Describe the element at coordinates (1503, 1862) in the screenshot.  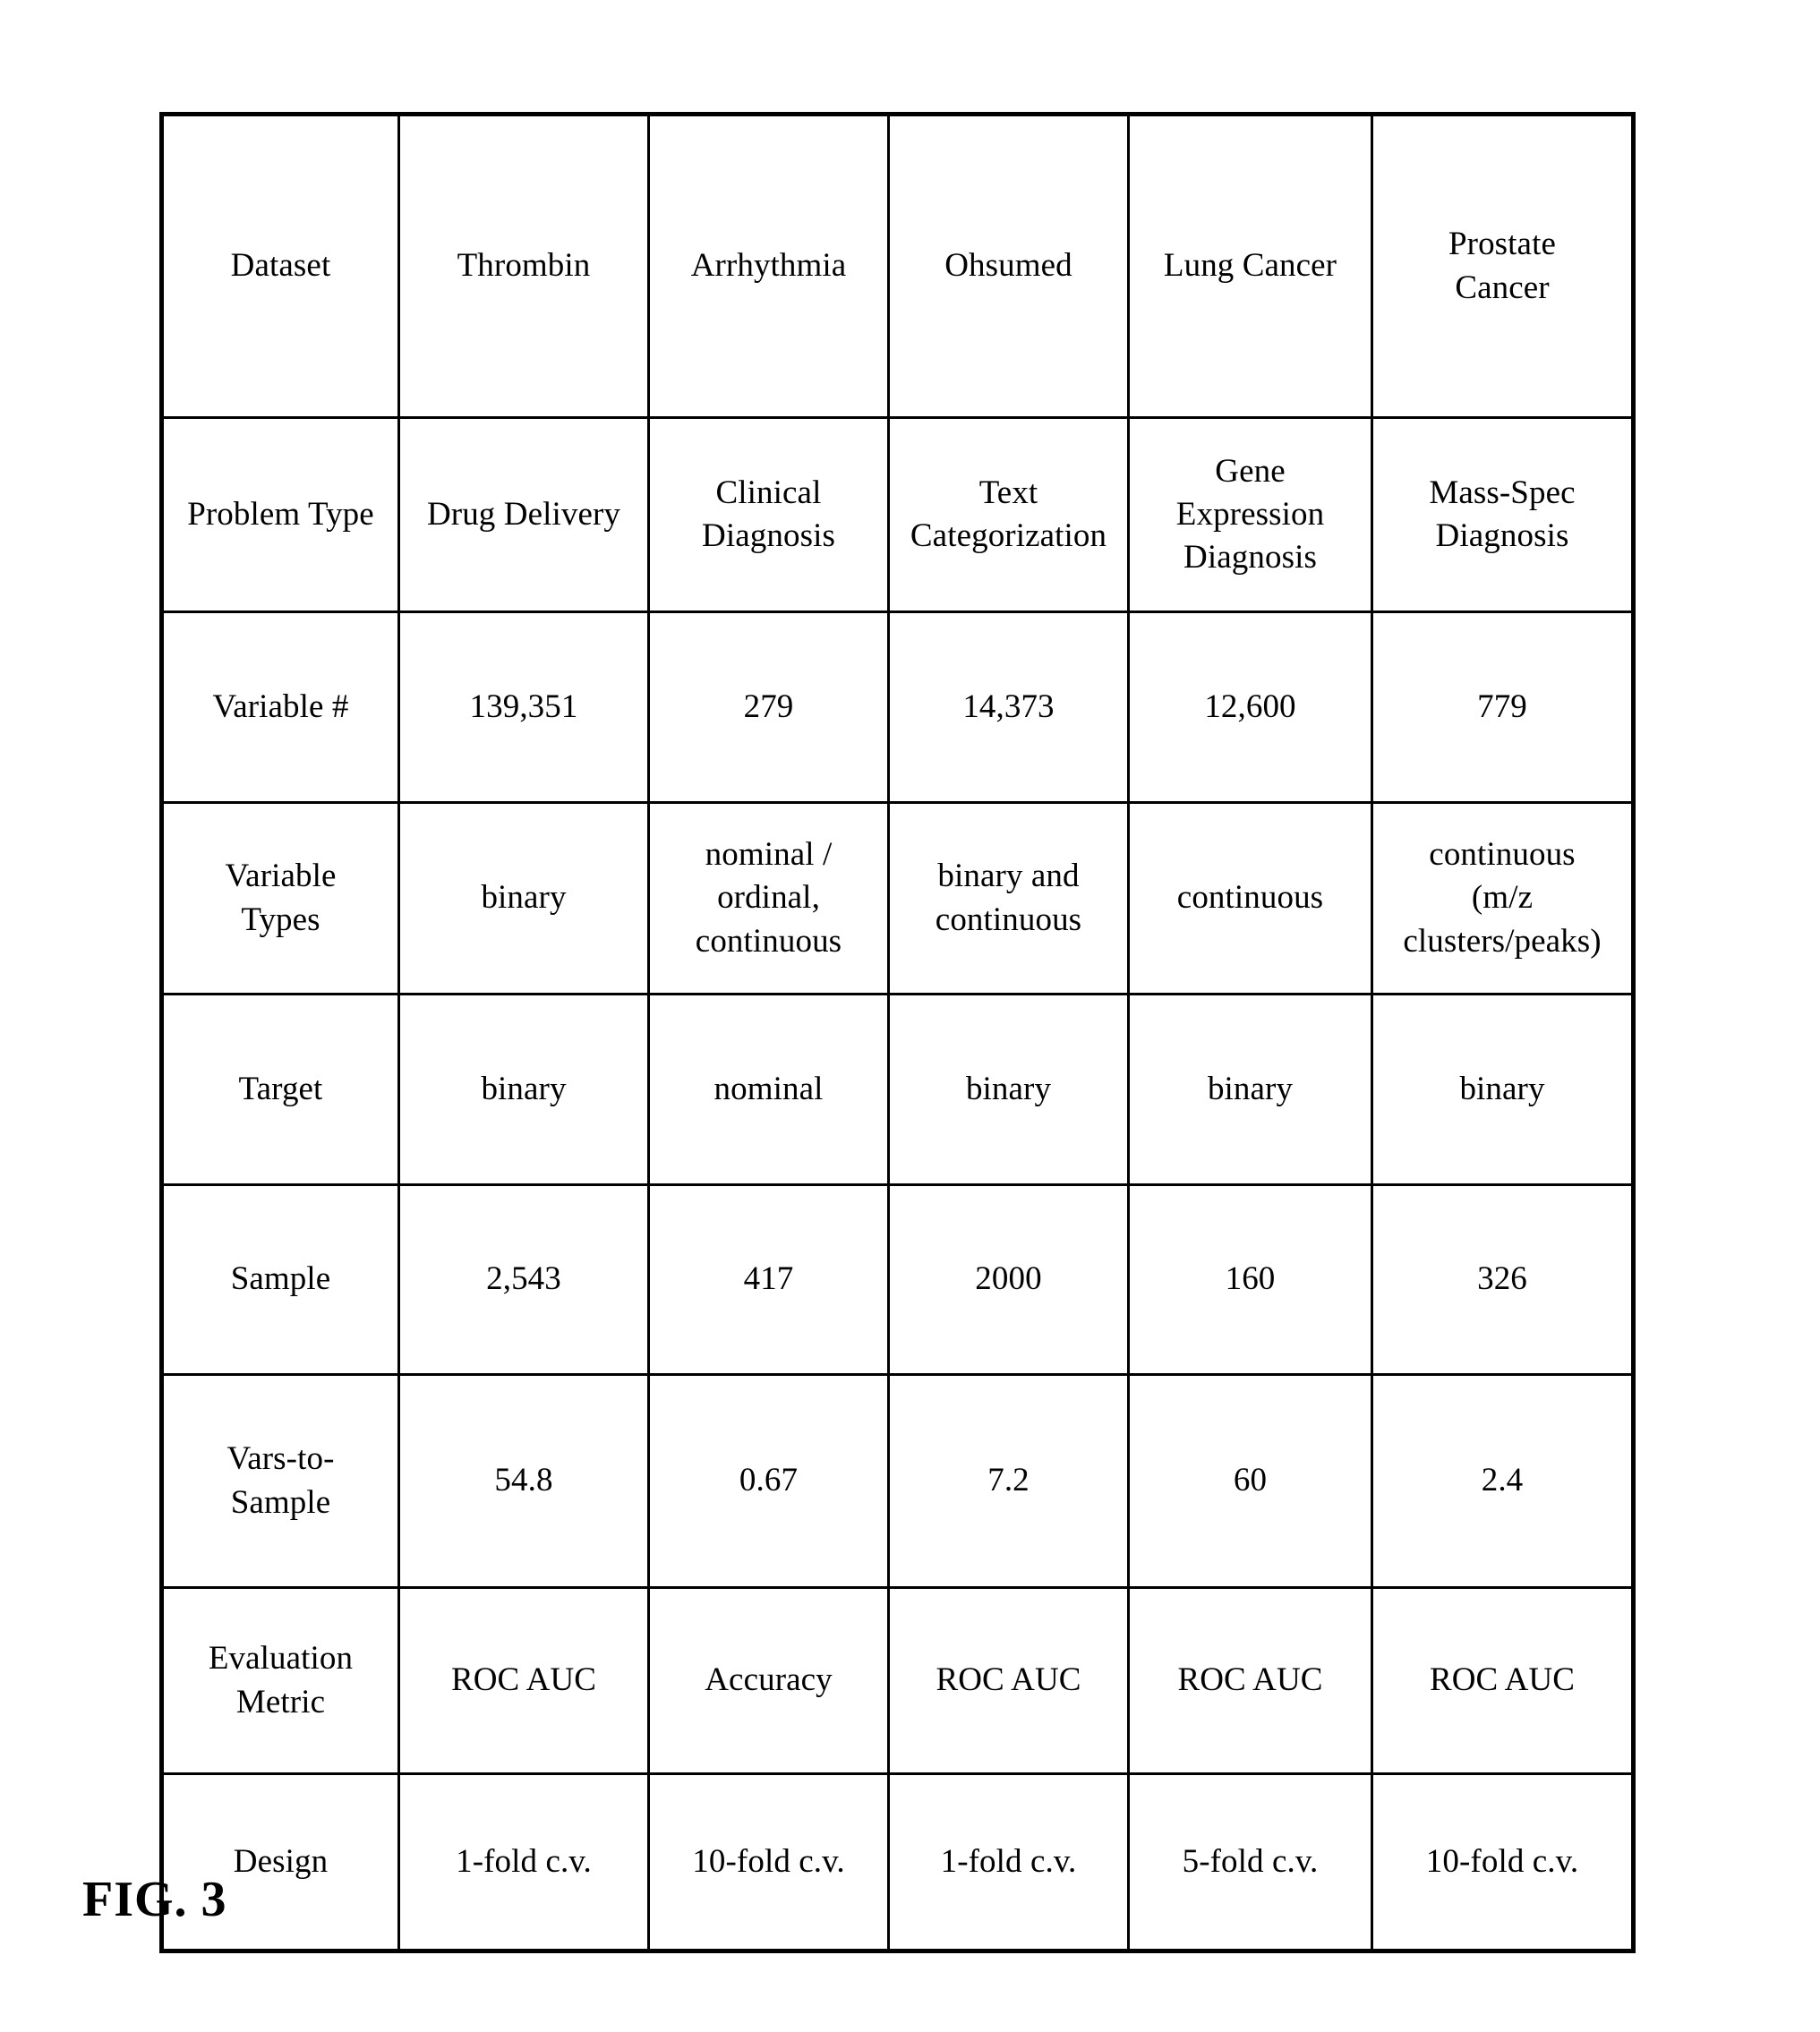
I see `cell-design-prostate-cancer: 10-fold c.v.` at that location.